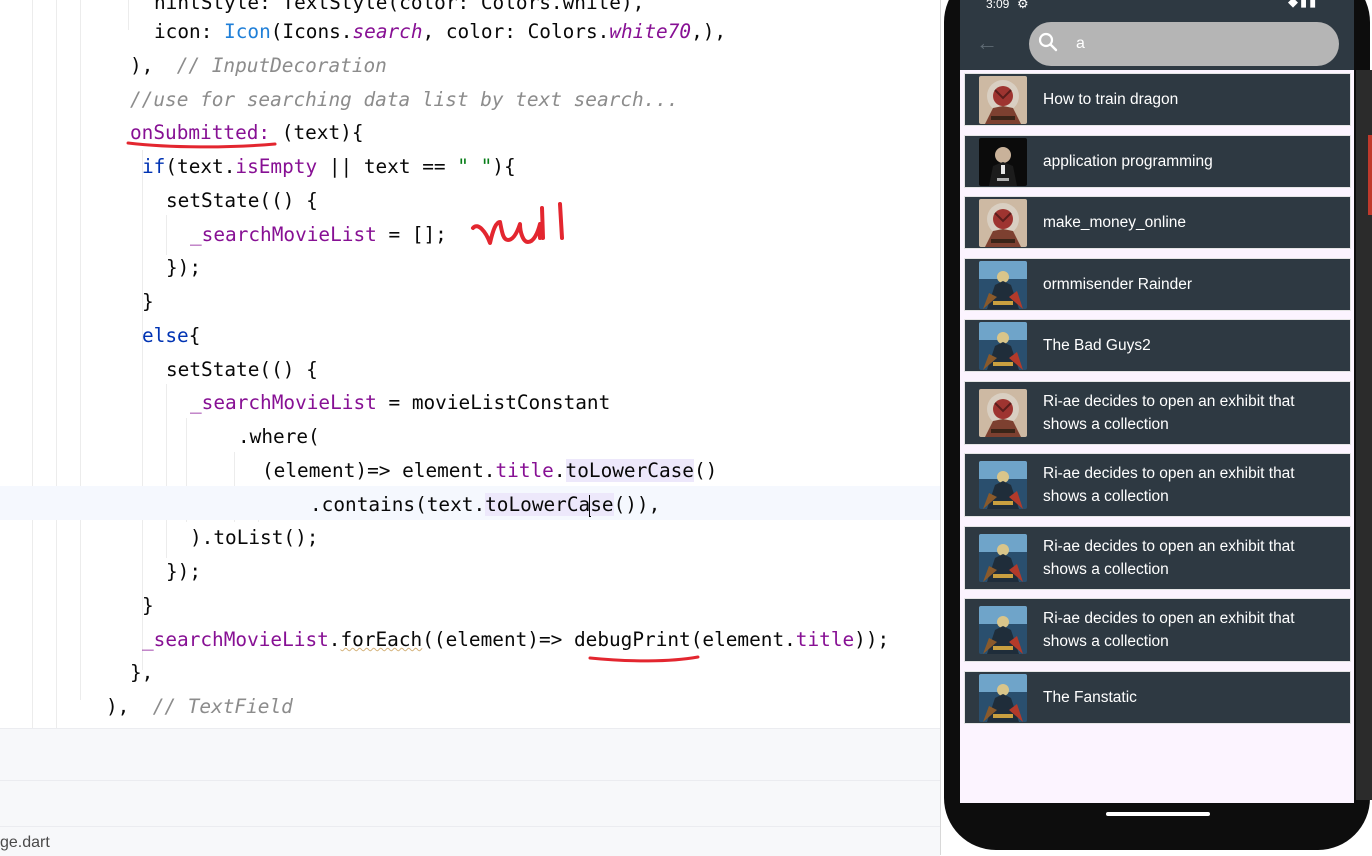 The height and width of the screenshot is (856, 1372). Describe the element at coordinates (1184, 44) in the screenshot. I see `search-field: a` at that location.